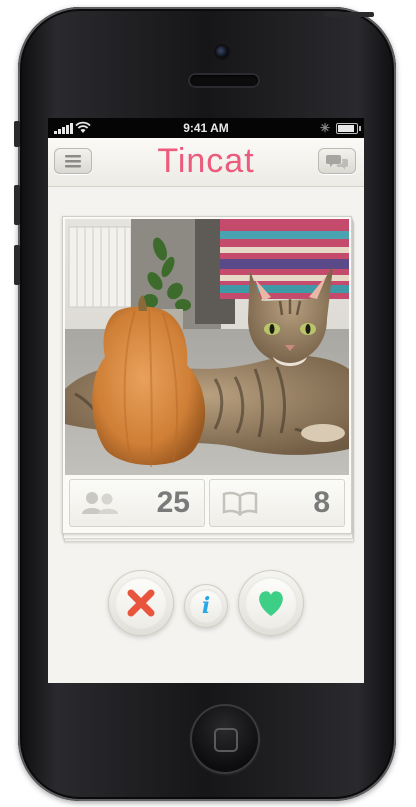 This screenshot has width=416, height=807. Describe the element at coordinates (240, 503) in the screenshot. I see `book-icon` at that location.